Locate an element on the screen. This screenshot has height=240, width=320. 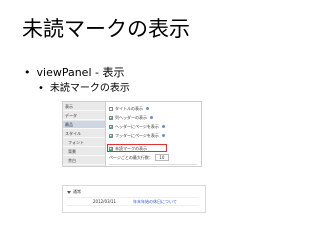
list-item: 2012/03/11 年末年始の休日について is located at coordinates (133, 201).